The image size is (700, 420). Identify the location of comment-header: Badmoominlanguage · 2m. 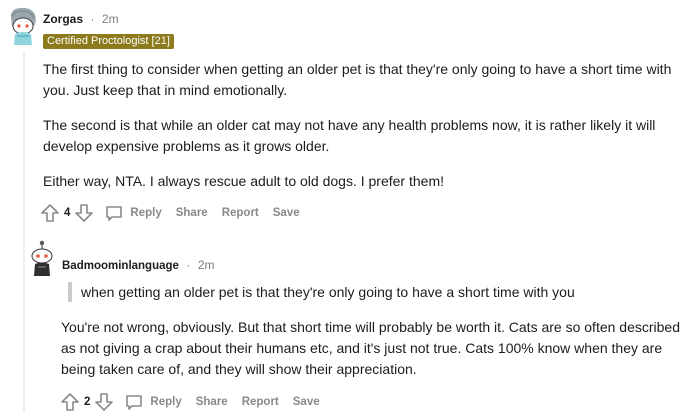
(138, 265).